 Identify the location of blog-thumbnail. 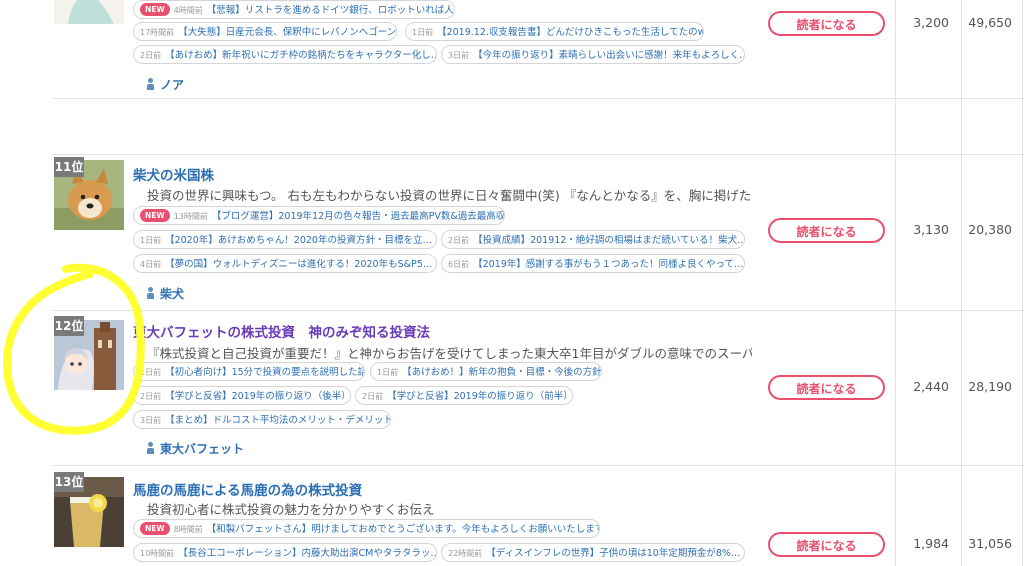
(89, 12).